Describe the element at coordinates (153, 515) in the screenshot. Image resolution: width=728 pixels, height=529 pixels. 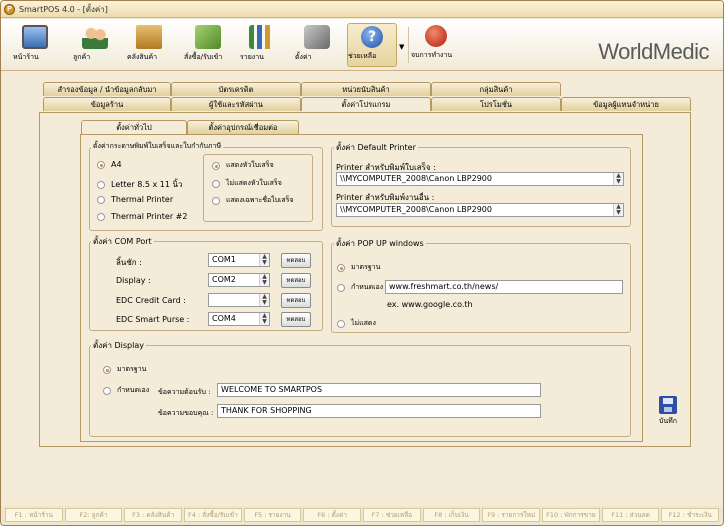
I see `fkey-f3: F3 : คลังสินค้า` at that location.